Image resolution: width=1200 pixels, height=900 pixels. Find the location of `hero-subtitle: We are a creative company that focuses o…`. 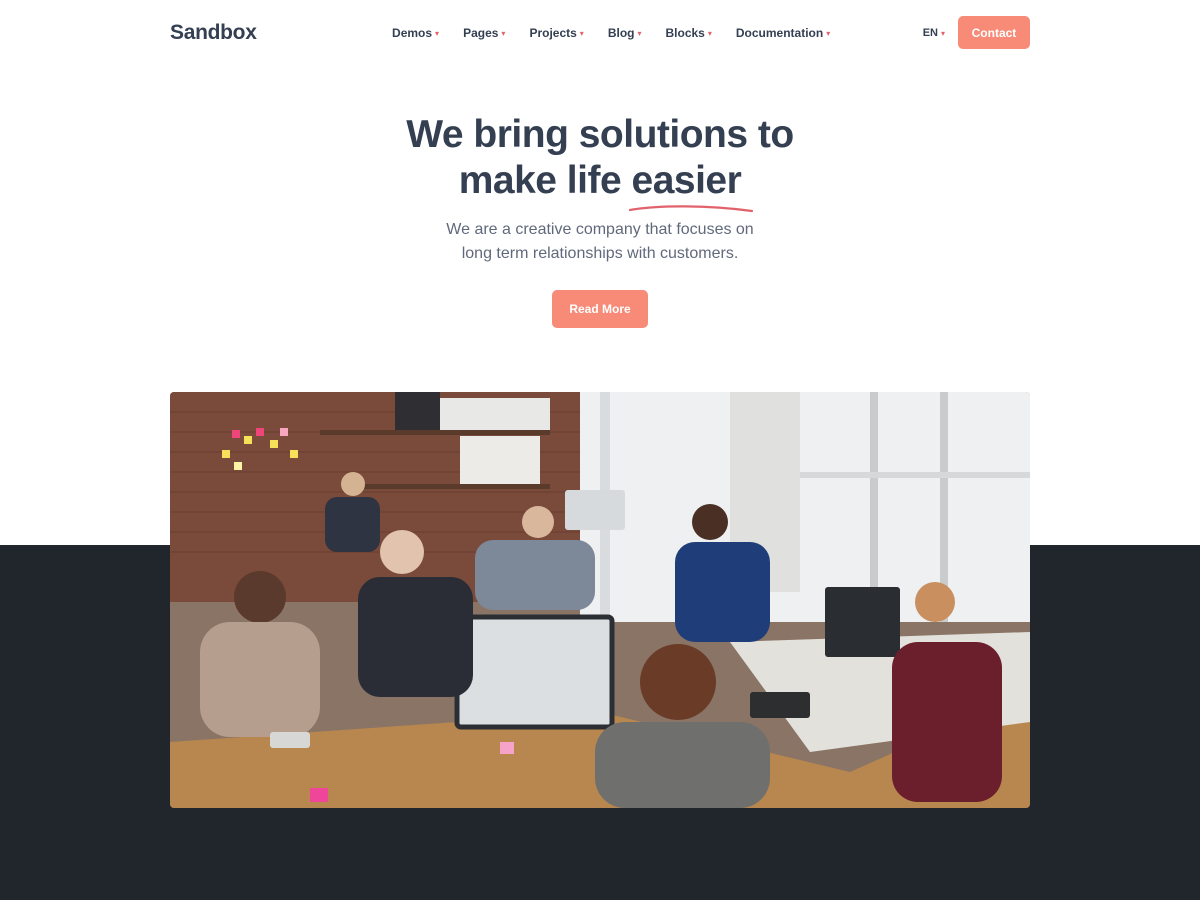

hero-subtitle: We are a creative company that focuses o… is located at coordinates (600, 242).